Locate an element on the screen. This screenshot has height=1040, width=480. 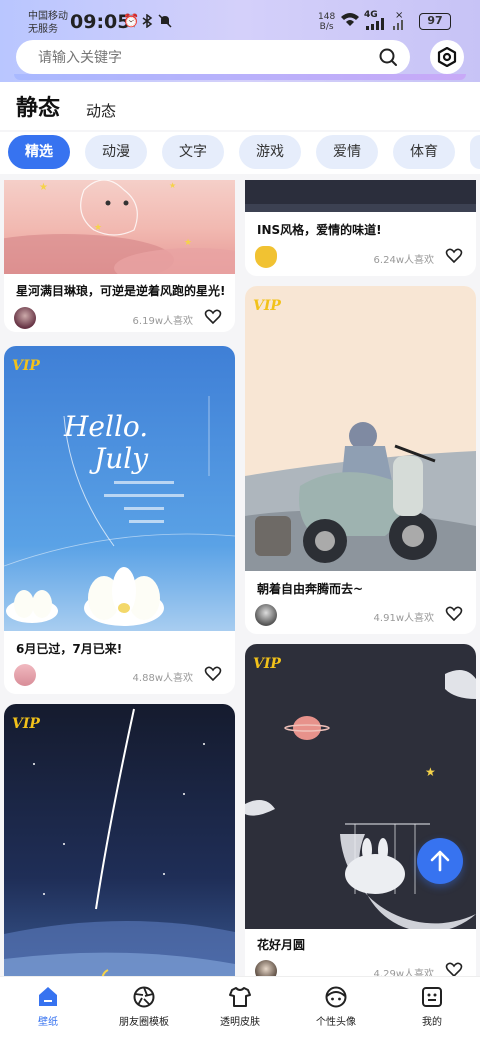
chip-sports: 体育 is located at coordinates (424, 152).